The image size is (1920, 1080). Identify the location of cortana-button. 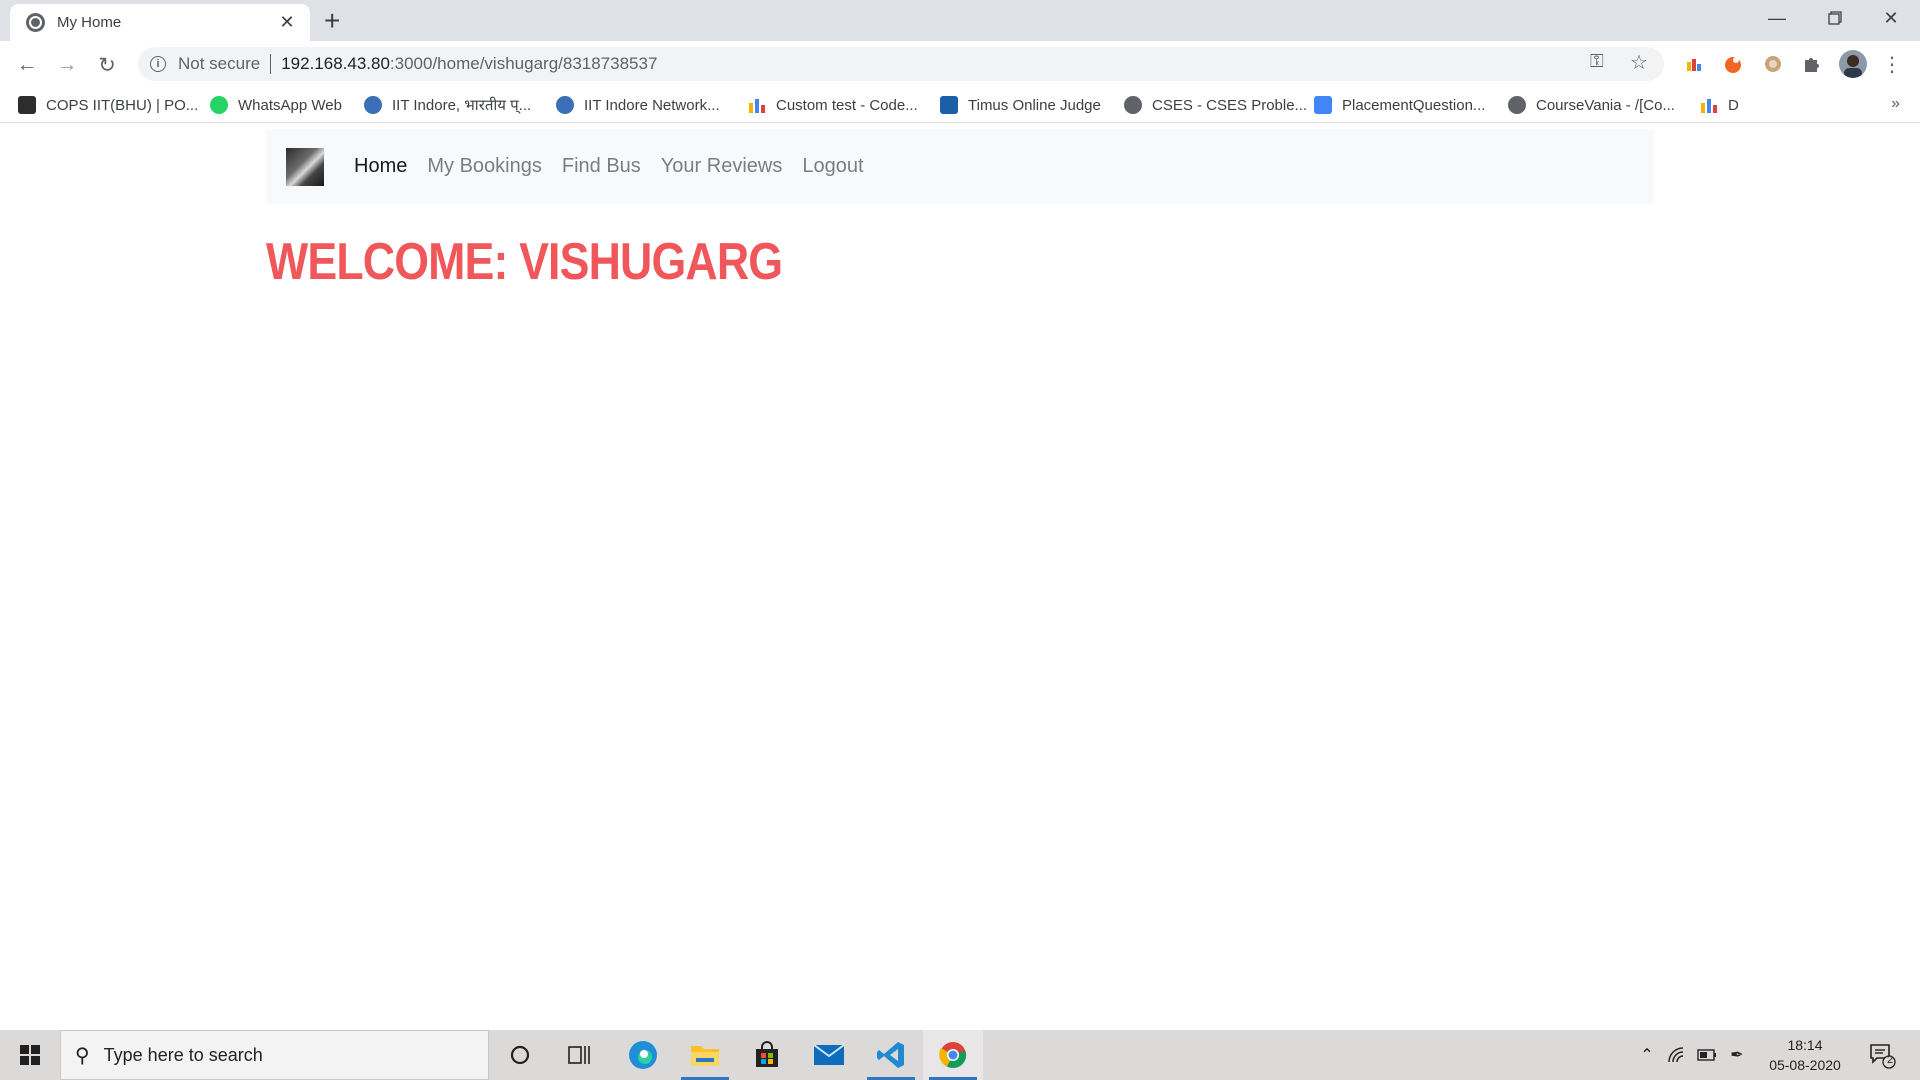
(520, 1055).